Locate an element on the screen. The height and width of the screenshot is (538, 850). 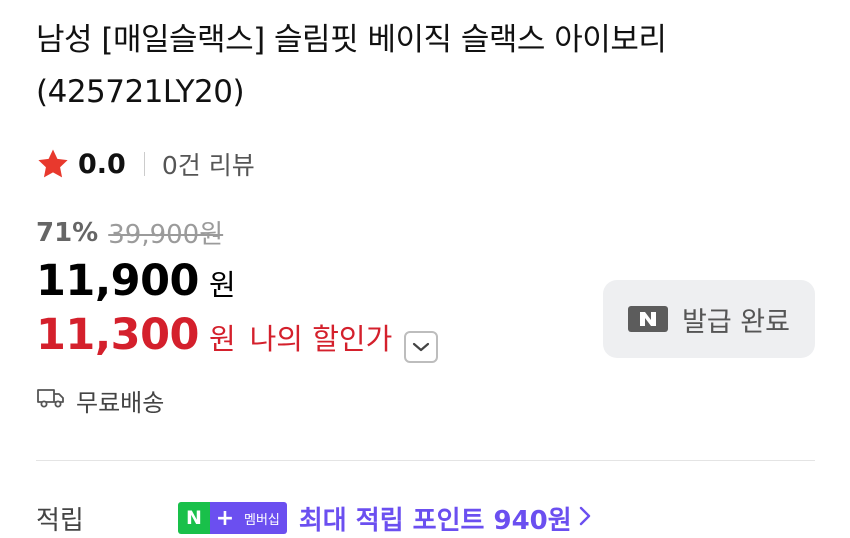
naver-plus-membership-badge: N + 멤버십 is located at coordinates (232, 518).